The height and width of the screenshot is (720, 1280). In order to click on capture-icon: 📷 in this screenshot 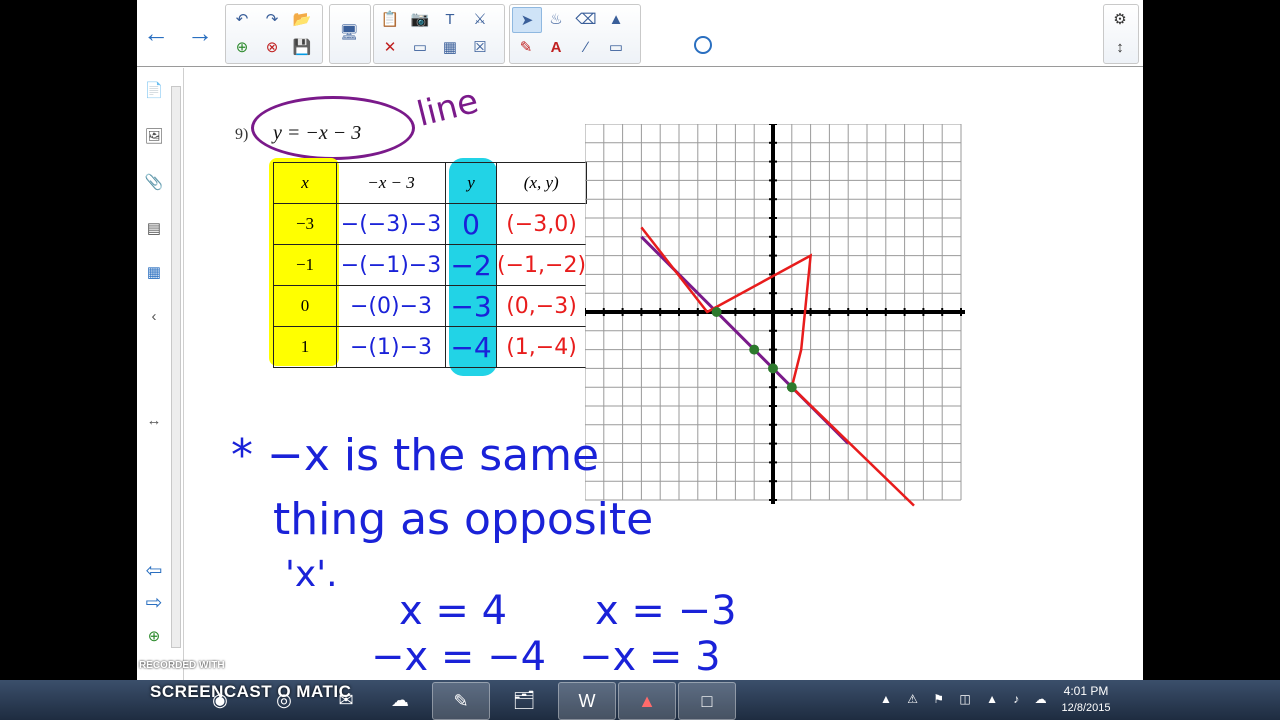, I will do `click(420, 19)`.